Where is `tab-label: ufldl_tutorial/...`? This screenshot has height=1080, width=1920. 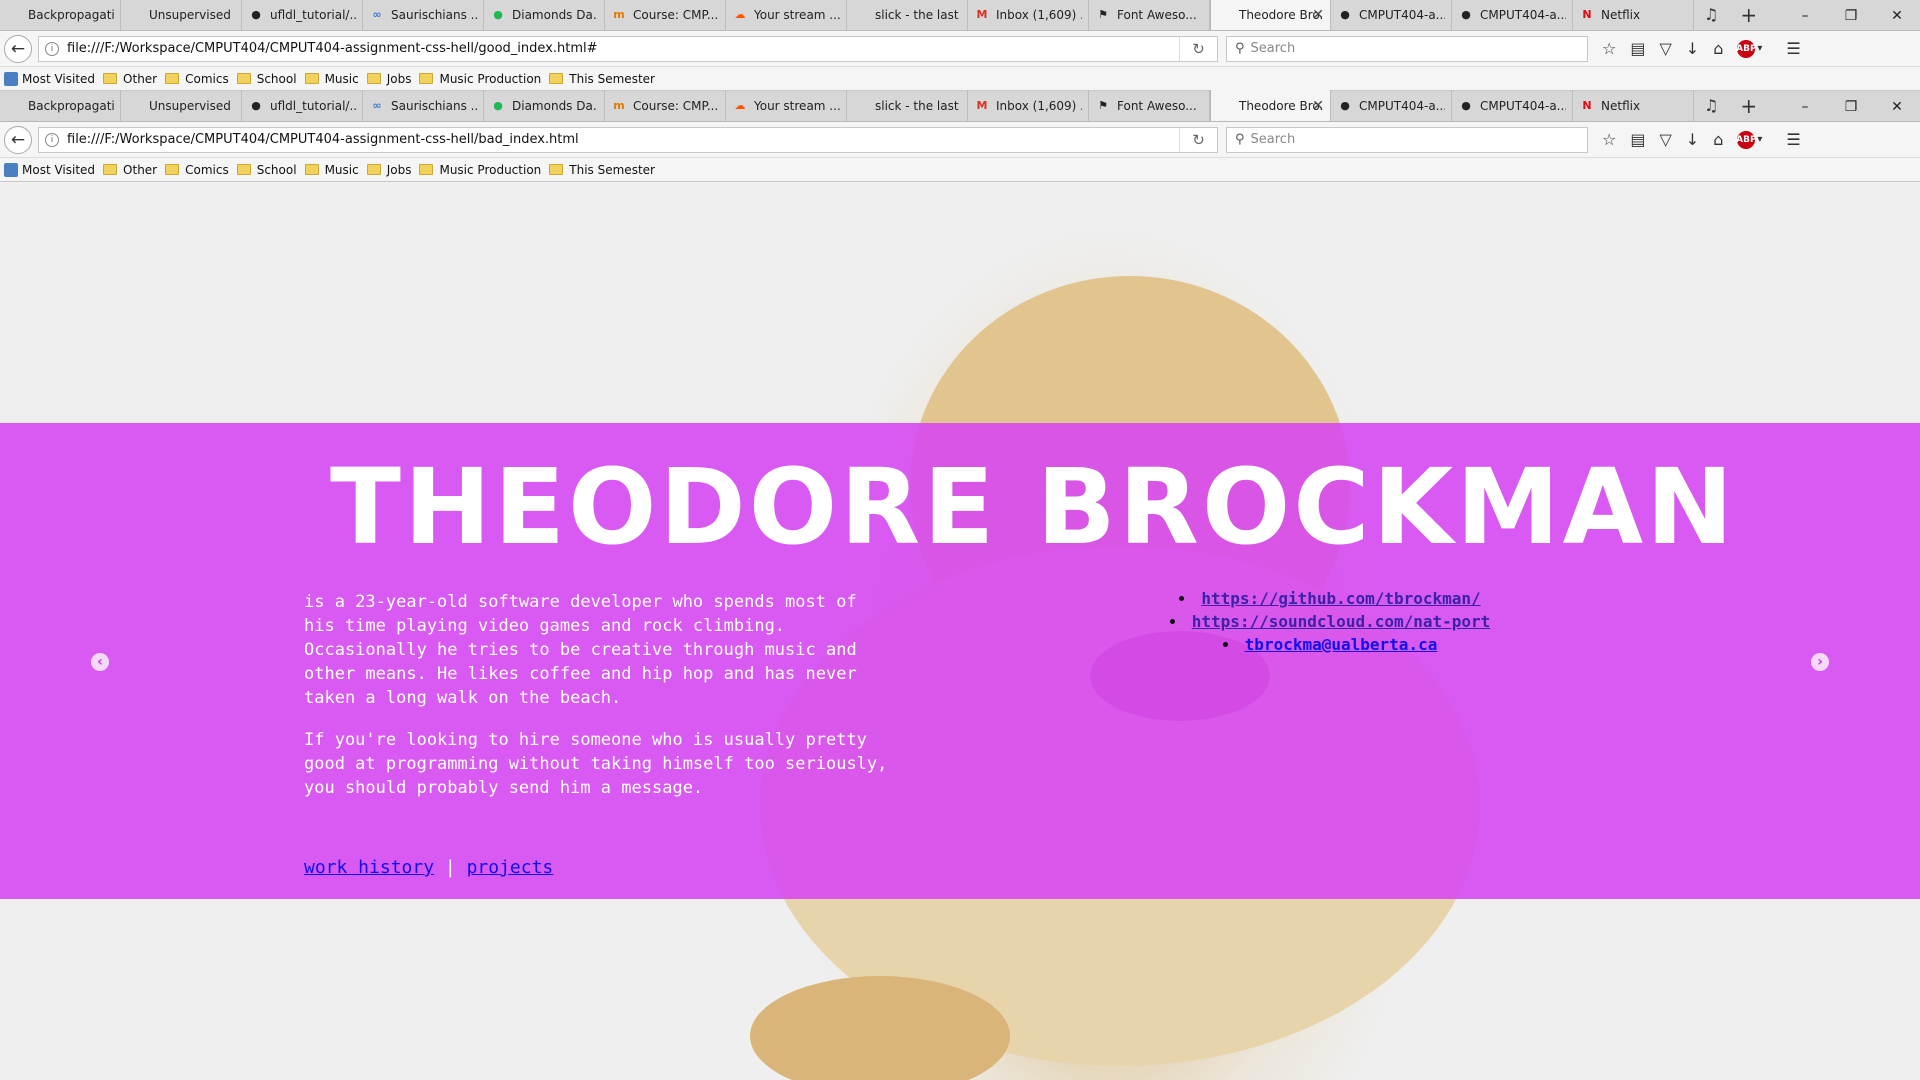 tab-label: ufldl_tutorial/... is located at coordinates (313, 105).